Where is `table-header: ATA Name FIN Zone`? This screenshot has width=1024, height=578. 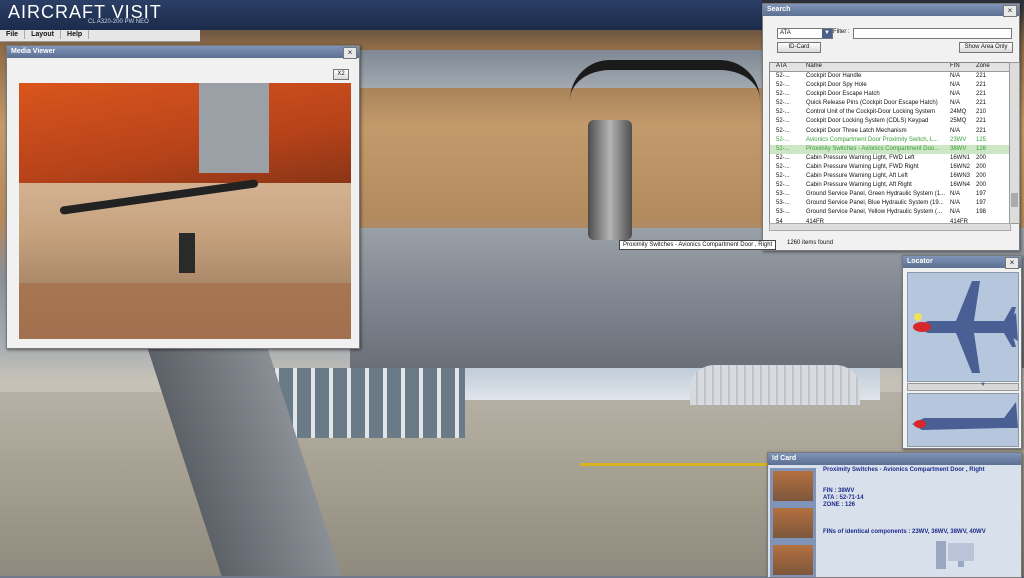
table-header: ATA Name FIN Zone is located at coordinates (890, 67).